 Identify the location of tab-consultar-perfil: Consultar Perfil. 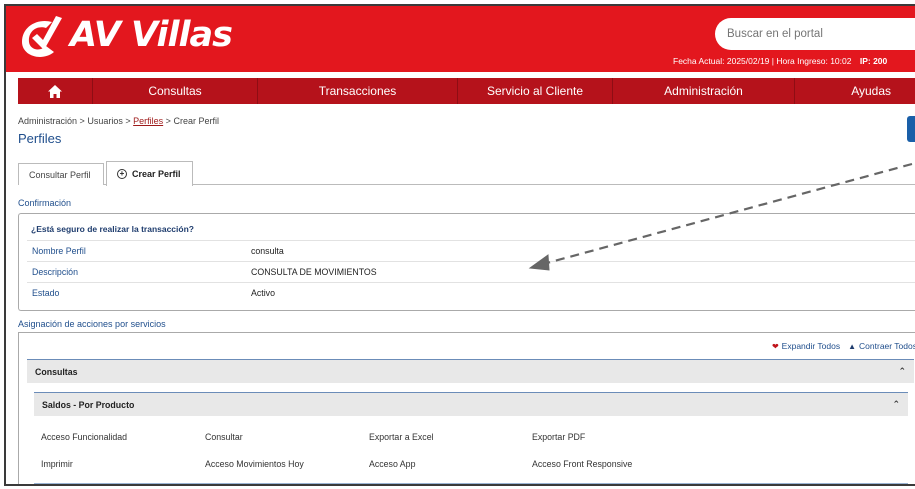
(61, 174).